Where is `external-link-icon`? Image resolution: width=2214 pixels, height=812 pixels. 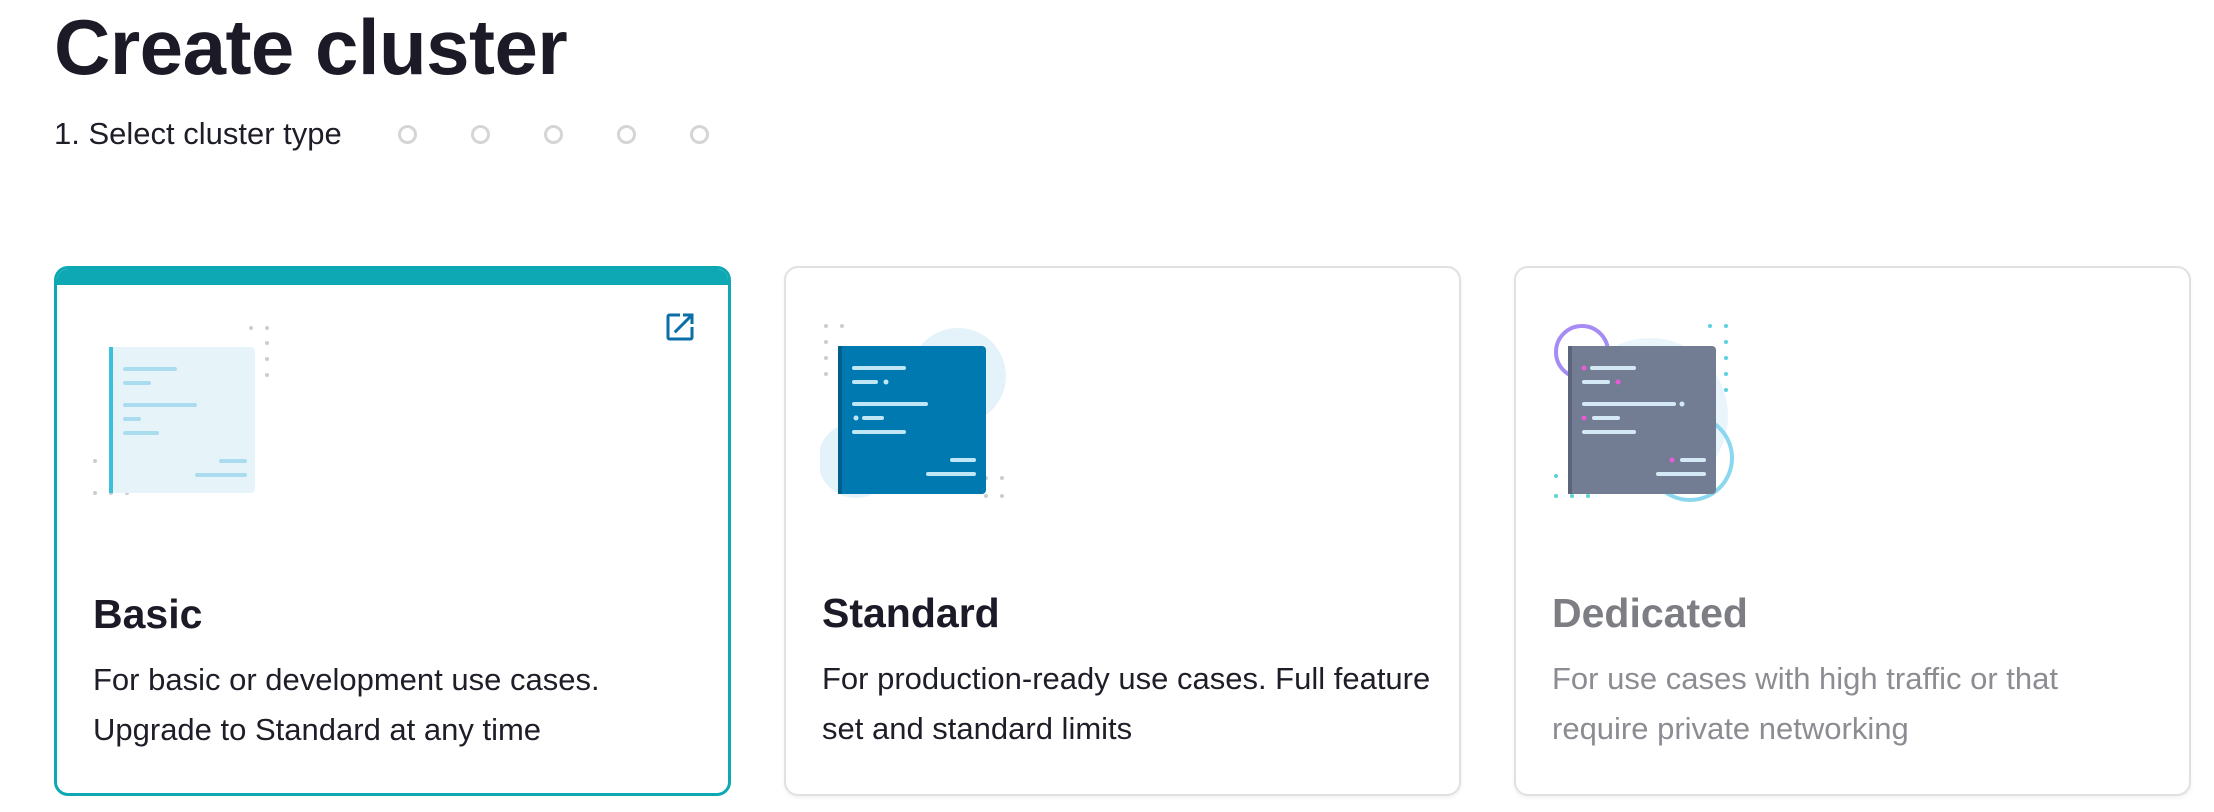 external-link-icon is located at coordinates (680, 327).